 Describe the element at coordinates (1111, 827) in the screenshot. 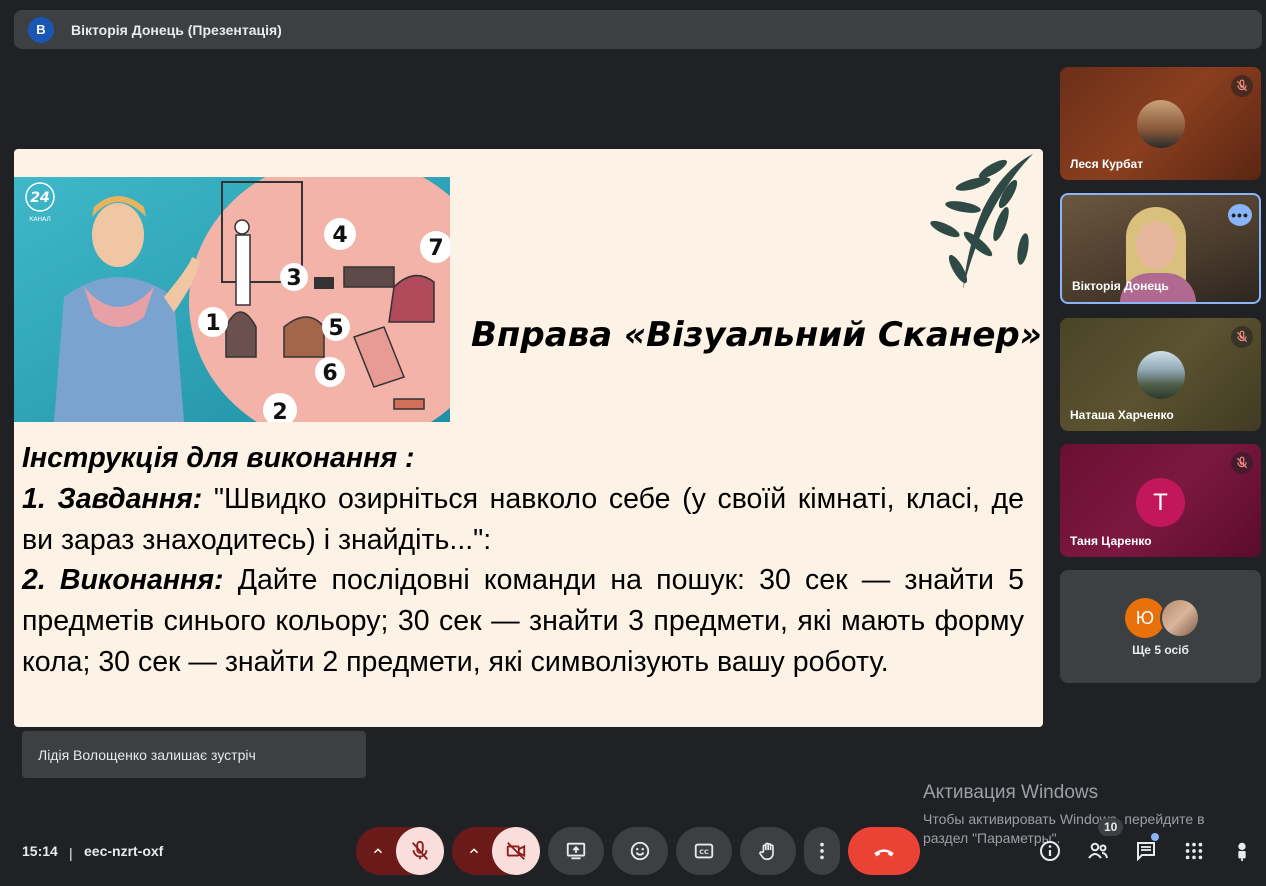

I see `people-count-badge: 10` at that location.